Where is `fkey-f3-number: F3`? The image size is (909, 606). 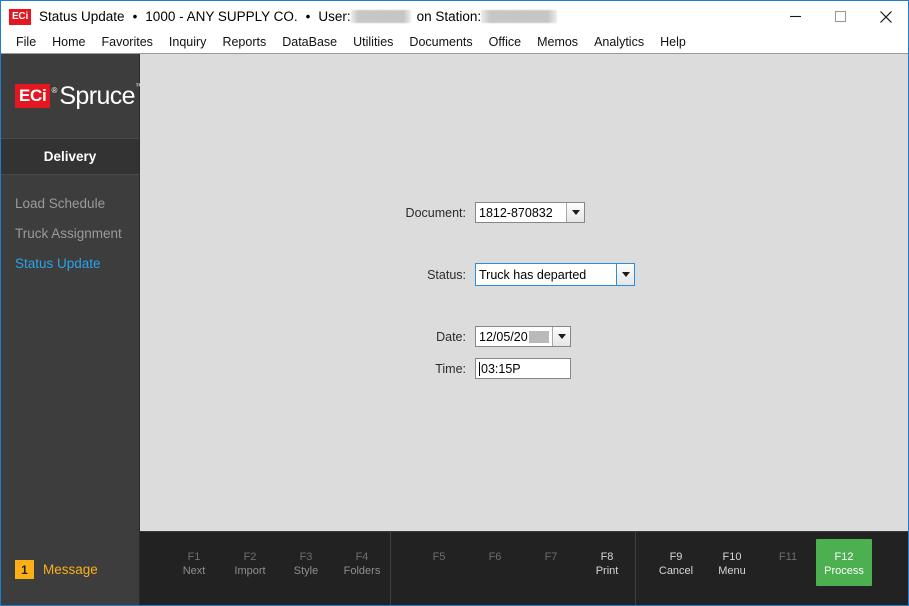 fkey-f3-number: F3 is located at coordinates (306, 557).